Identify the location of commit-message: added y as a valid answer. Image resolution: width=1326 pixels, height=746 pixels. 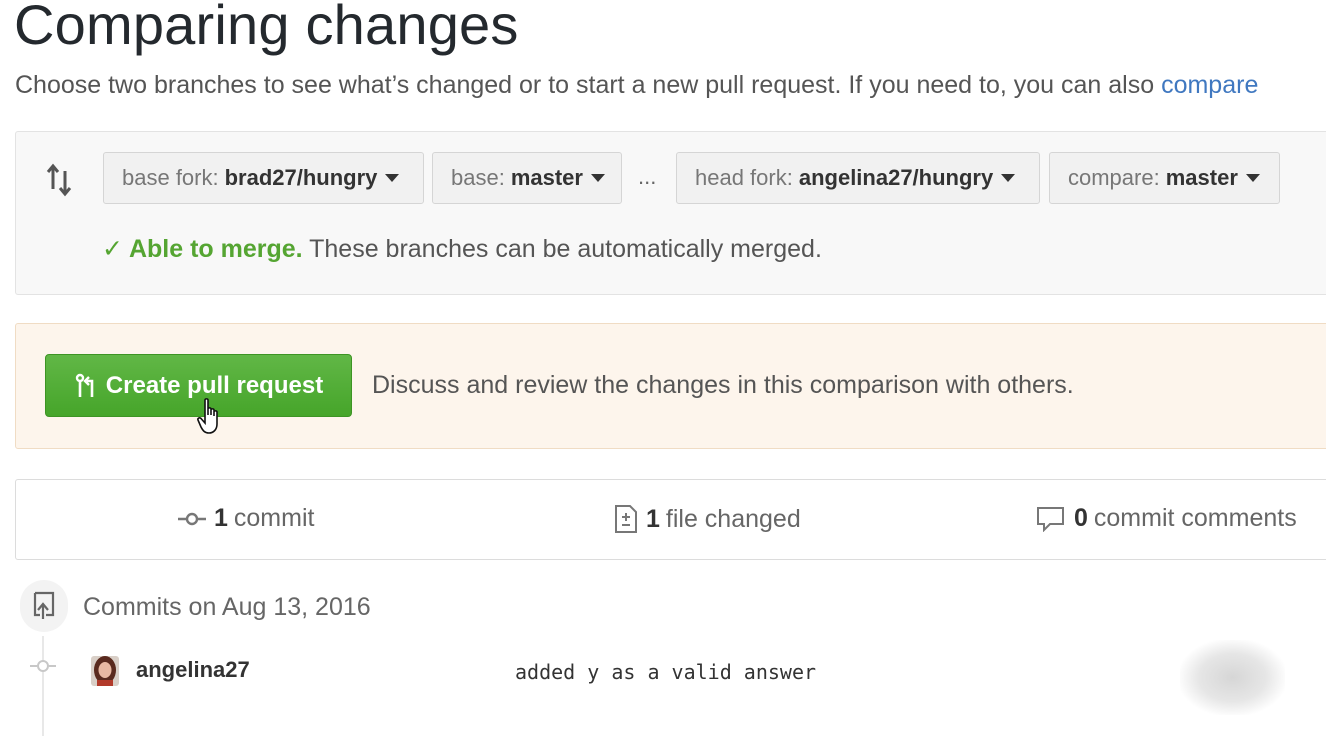
(665, 672).